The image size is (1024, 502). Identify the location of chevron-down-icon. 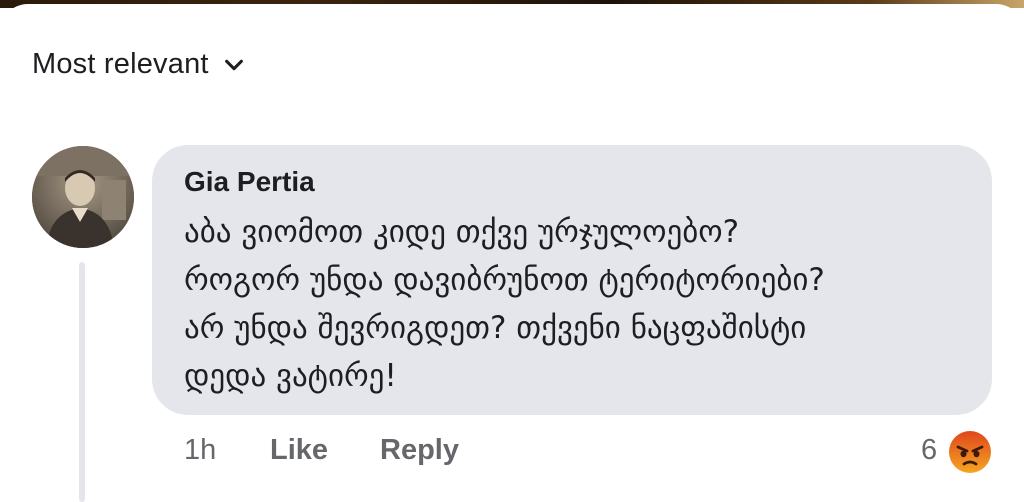
(233, 64).